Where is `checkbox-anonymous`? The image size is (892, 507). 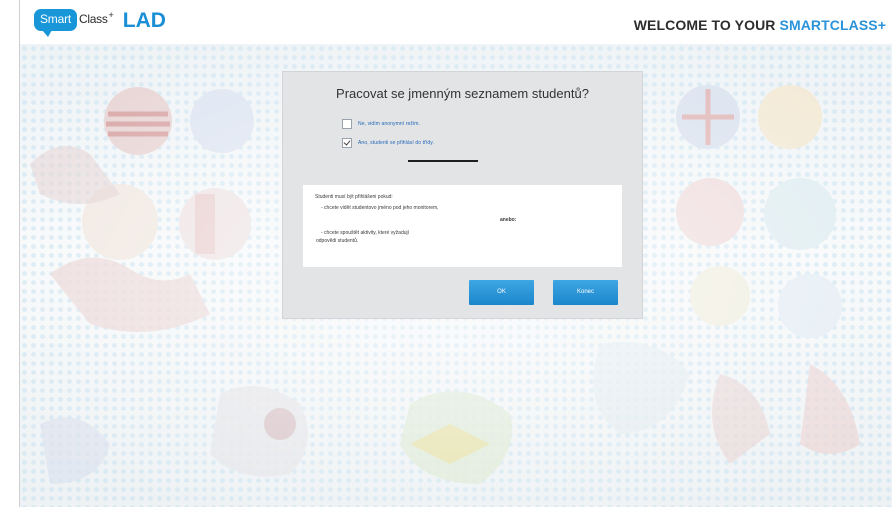 checkbox-anonymous is located at coordinates (347, 124).